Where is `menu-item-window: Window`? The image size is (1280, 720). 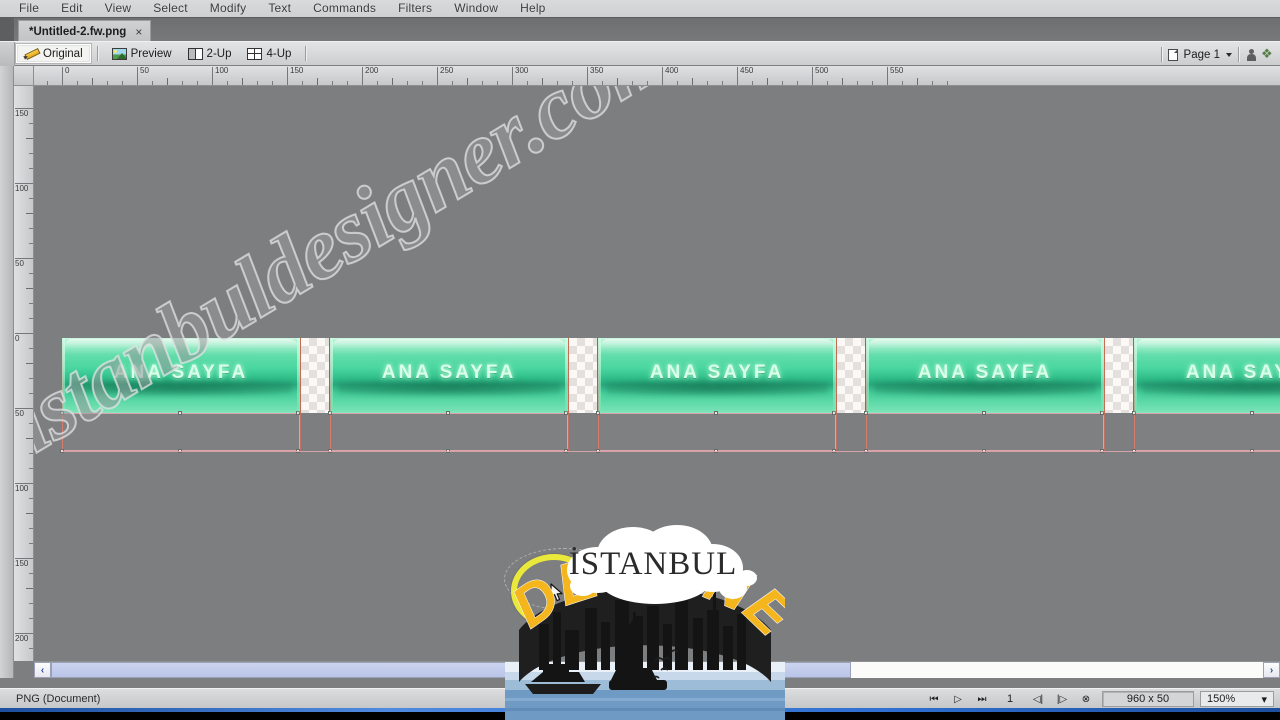
menu-item-window: Window is located at coordinates (476, 8).